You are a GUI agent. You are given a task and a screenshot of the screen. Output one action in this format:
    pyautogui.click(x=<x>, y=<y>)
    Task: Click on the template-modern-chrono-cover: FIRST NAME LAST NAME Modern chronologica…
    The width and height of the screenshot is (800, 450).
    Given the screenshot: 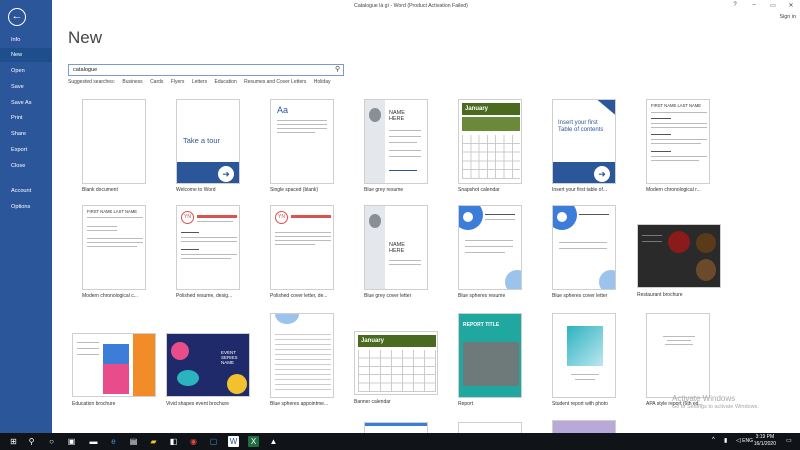 What is the action you would take?
    pyautogui.click(x=120, y=252)
    